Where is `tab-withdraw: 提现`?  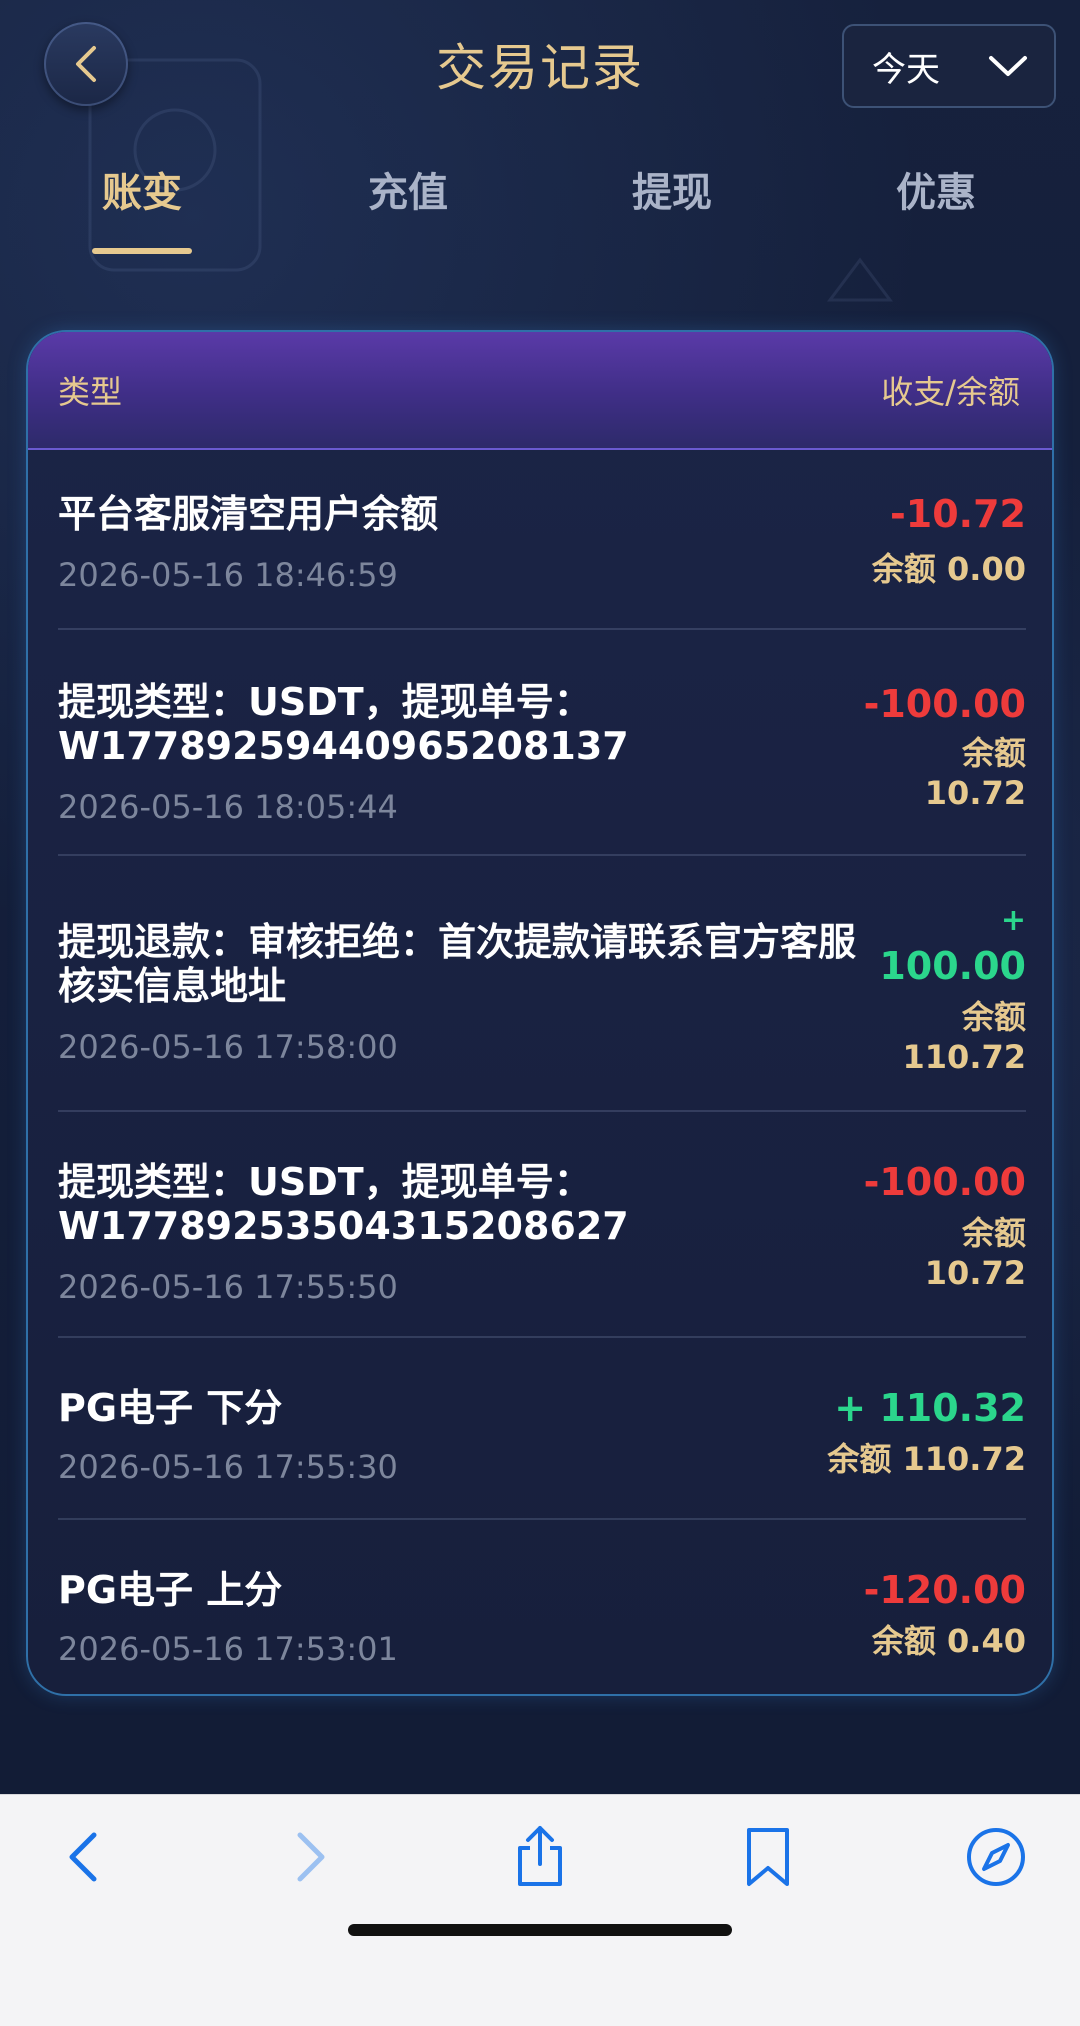 tab-withdraw: 提现 is located at coordinates (672, 189).